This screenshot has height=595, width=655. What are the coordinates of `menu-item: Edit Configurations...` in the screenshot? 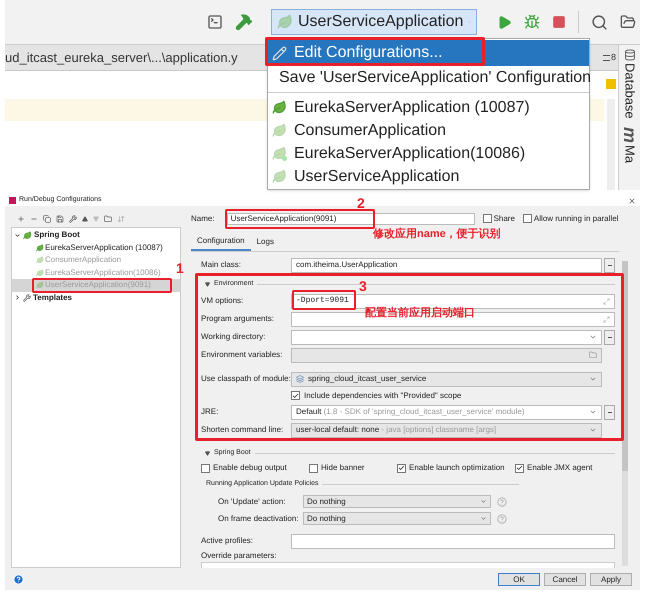 It's located at (428, 53).